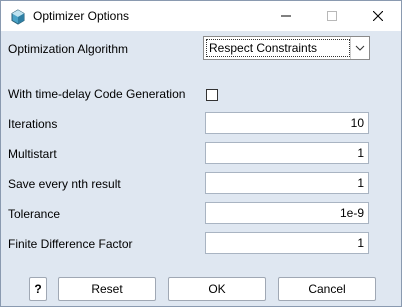 This screenshot has width=402, height=307. What do you see at coordinates (70, 244) in the screenshot?
I see `fdf-label: Finite Difference Factor` at bounding box center [70, 244].